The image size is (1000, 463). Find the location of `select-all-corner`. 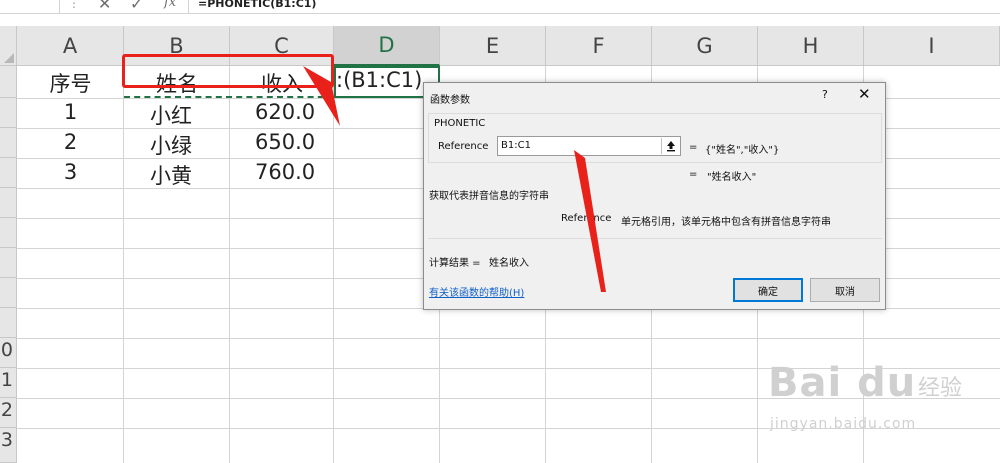

select-all-corner is located at coordinates (8, 46).